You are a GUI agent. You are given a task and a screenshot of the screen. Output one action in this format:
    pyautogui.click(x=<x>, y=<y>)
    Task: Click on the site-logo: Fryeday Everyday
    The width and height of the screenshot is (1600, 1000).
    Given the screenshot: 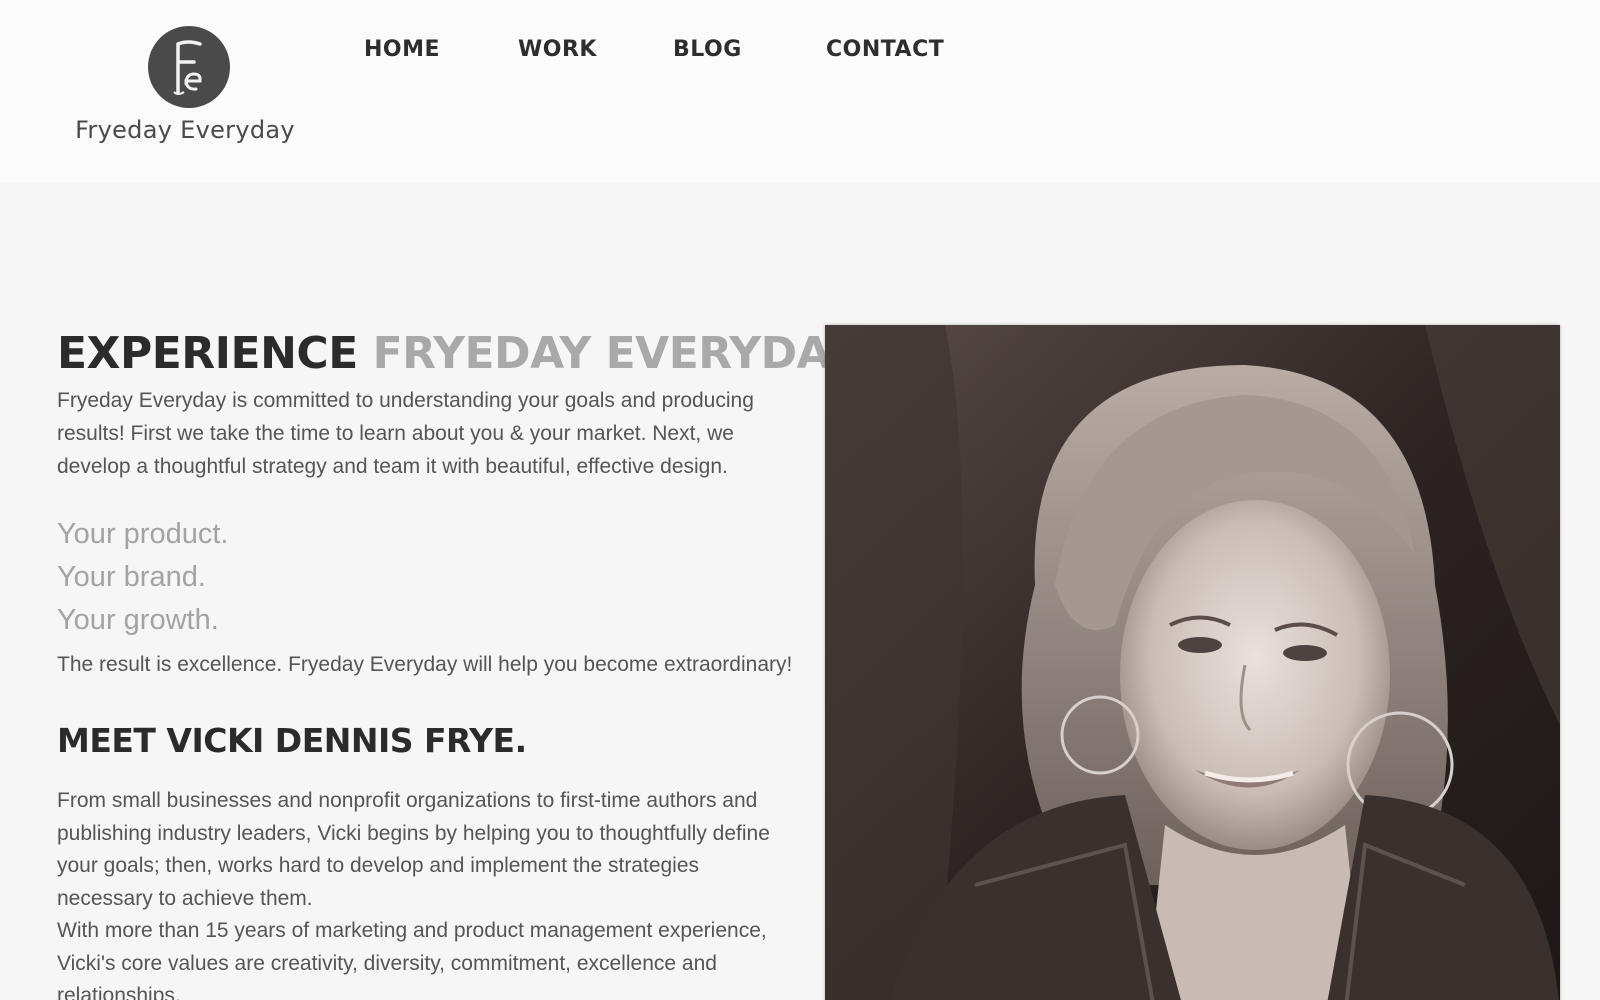 What is the action you would take?
    pyautogui.click(x=185, y=90)
    